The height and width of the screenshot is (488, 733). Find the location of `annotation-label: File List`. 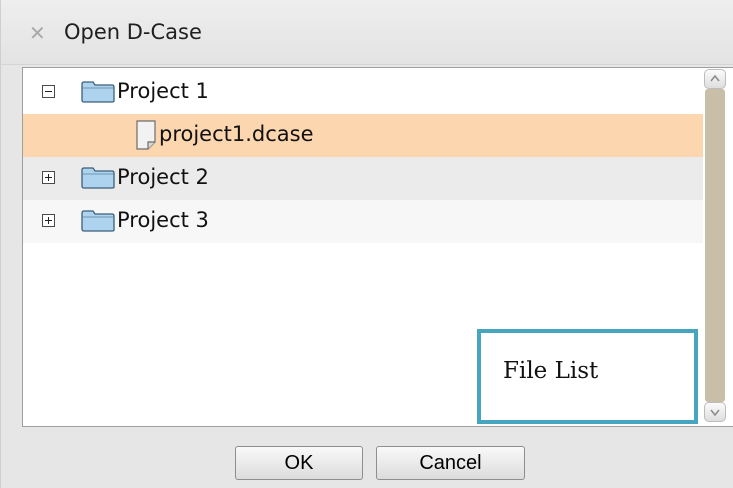

annotation-label: File List is located at coordinates (551, 371).